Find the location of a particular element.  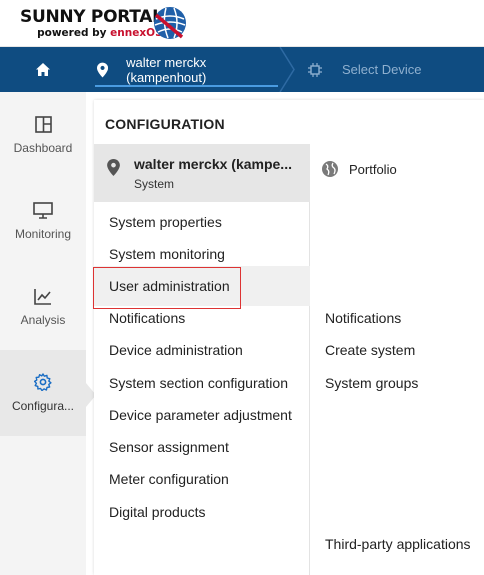

portfolio-item: Portfolio is located at coordinates (359, 169).